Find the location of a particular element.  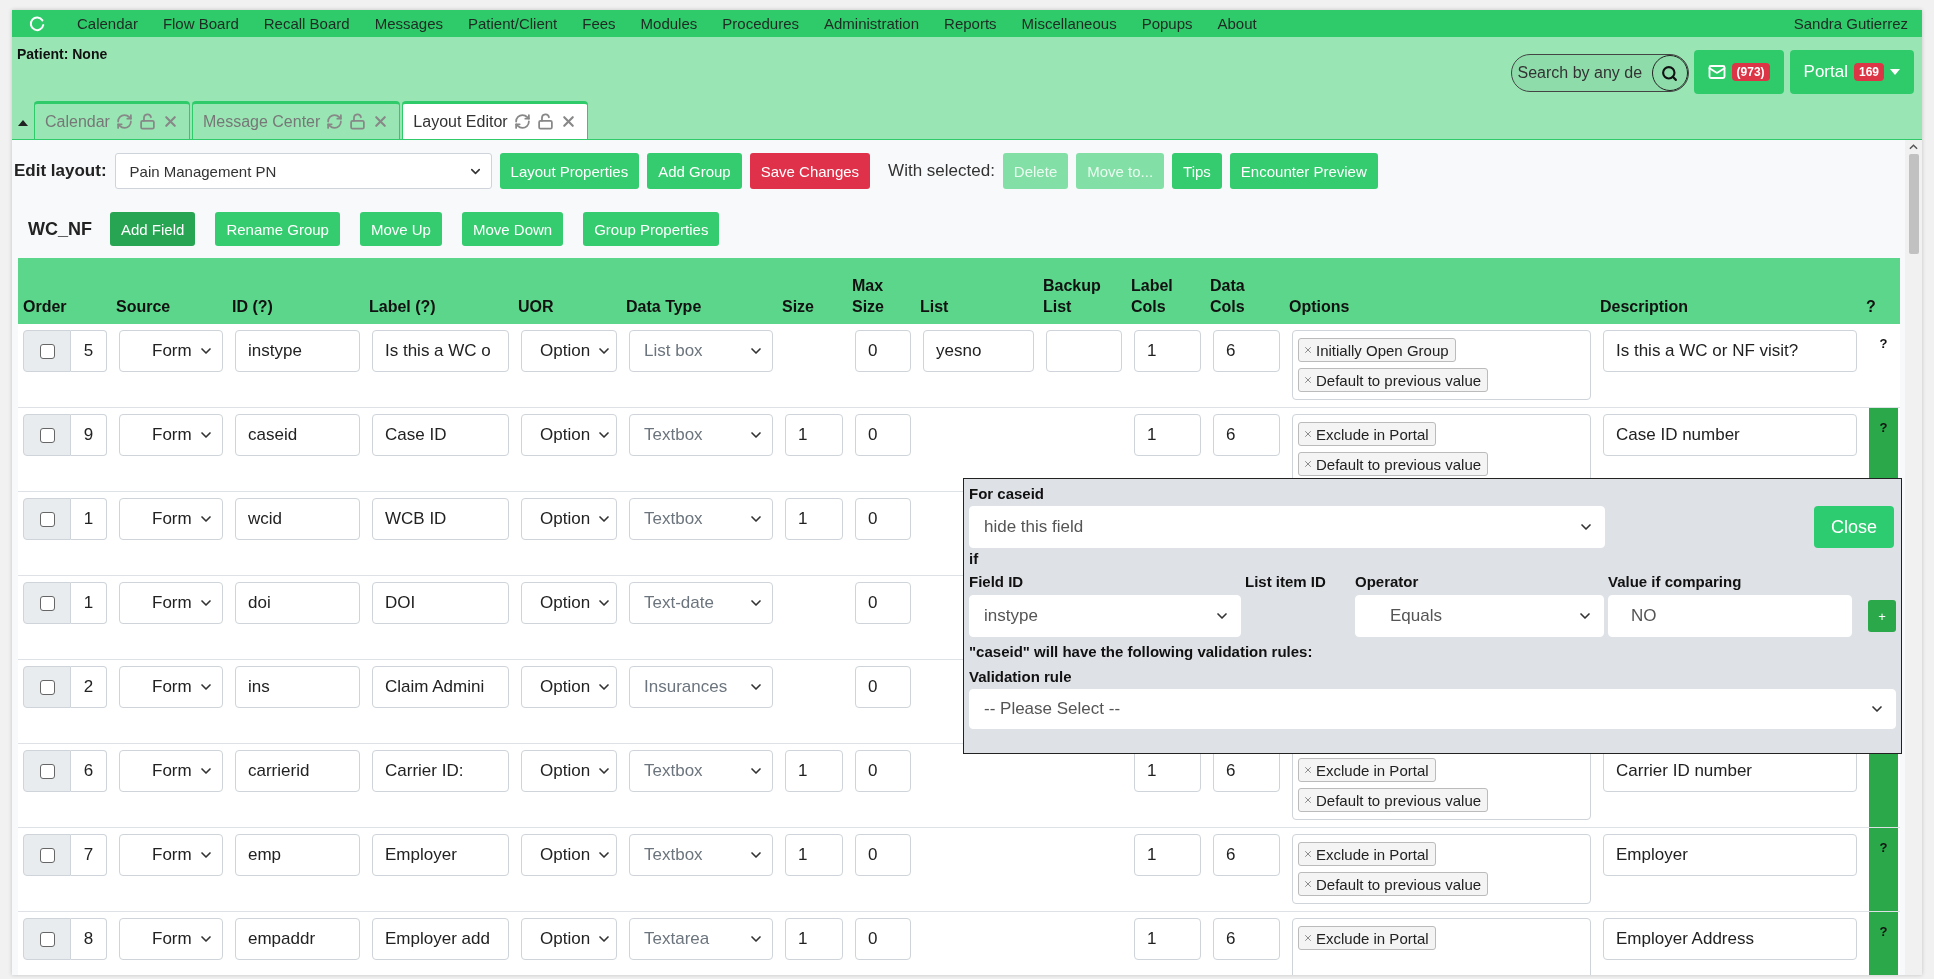

label-field: Carrier ID: is located at coordinates (440, 771).